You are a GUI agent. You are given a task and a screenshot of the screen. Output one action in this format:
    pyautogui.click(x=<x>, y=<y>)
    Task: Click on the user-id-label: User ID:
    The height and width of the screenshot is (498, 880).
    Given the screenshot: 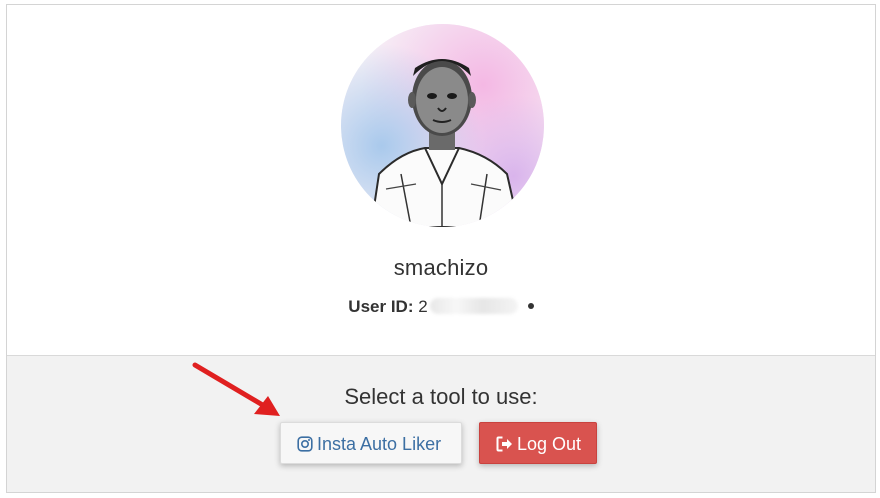 What is the action you would take?
    pyautogui.click(x=381, y=306)
    